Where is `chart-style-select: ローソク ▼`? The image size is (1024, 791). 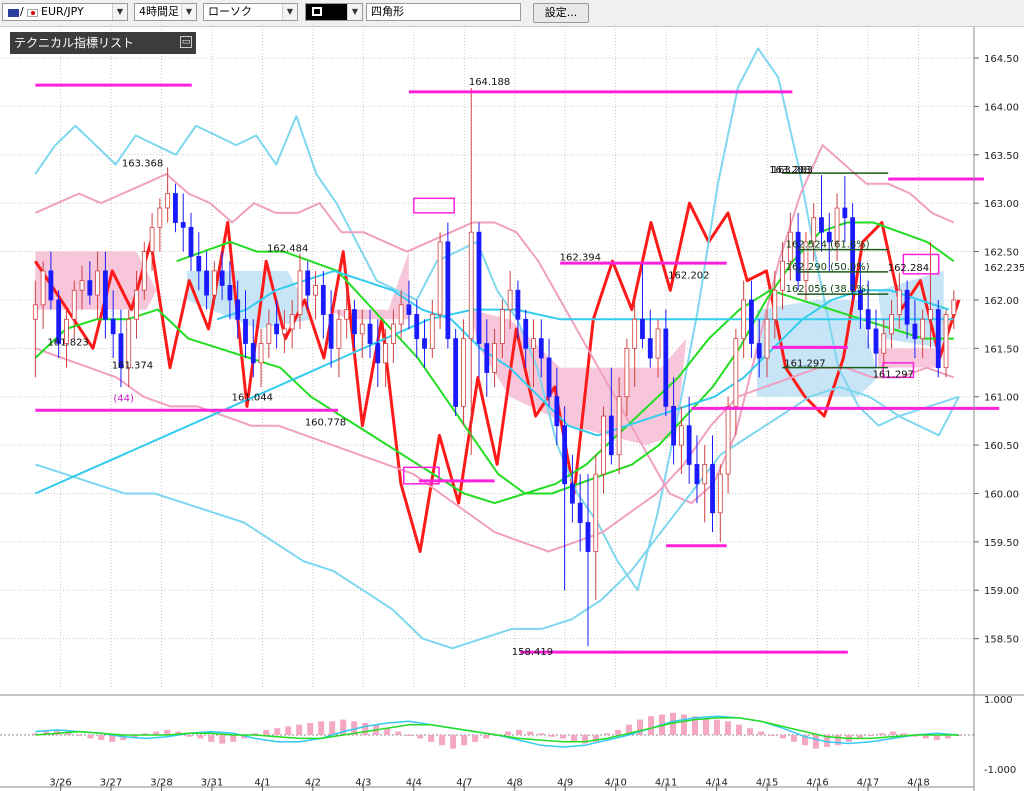 chart-style-select: ローソク ▼ is located at coordinates (250, 12).